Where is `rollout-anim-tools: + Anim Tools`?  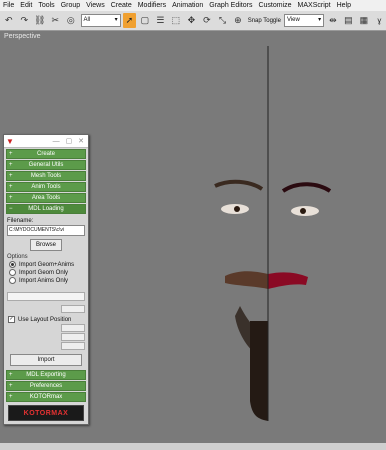
rollout-anim-tools: + Anim Tools is located at coordinates (46, 187).